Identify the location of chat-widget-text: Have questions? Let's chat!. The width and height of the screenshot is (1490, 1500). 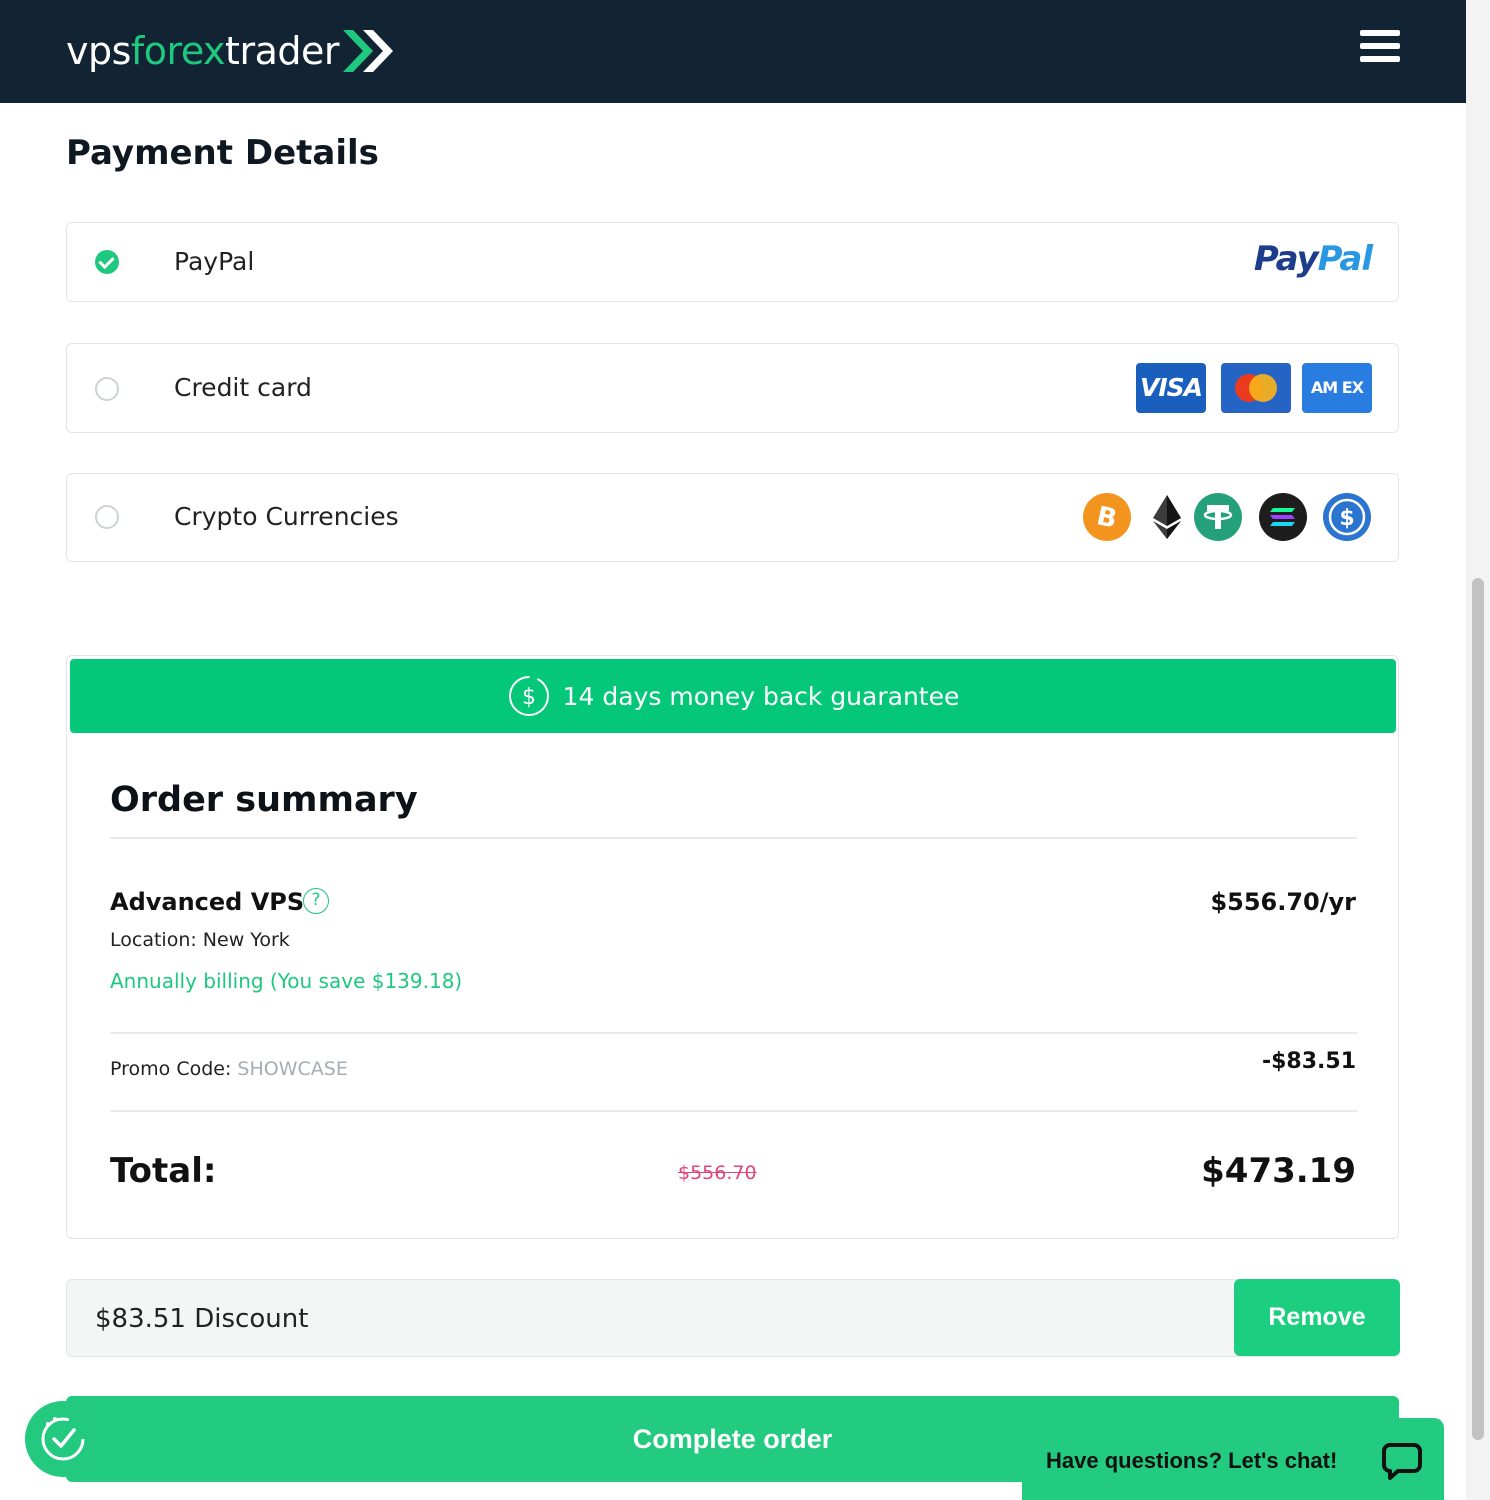
(1192, 1460).